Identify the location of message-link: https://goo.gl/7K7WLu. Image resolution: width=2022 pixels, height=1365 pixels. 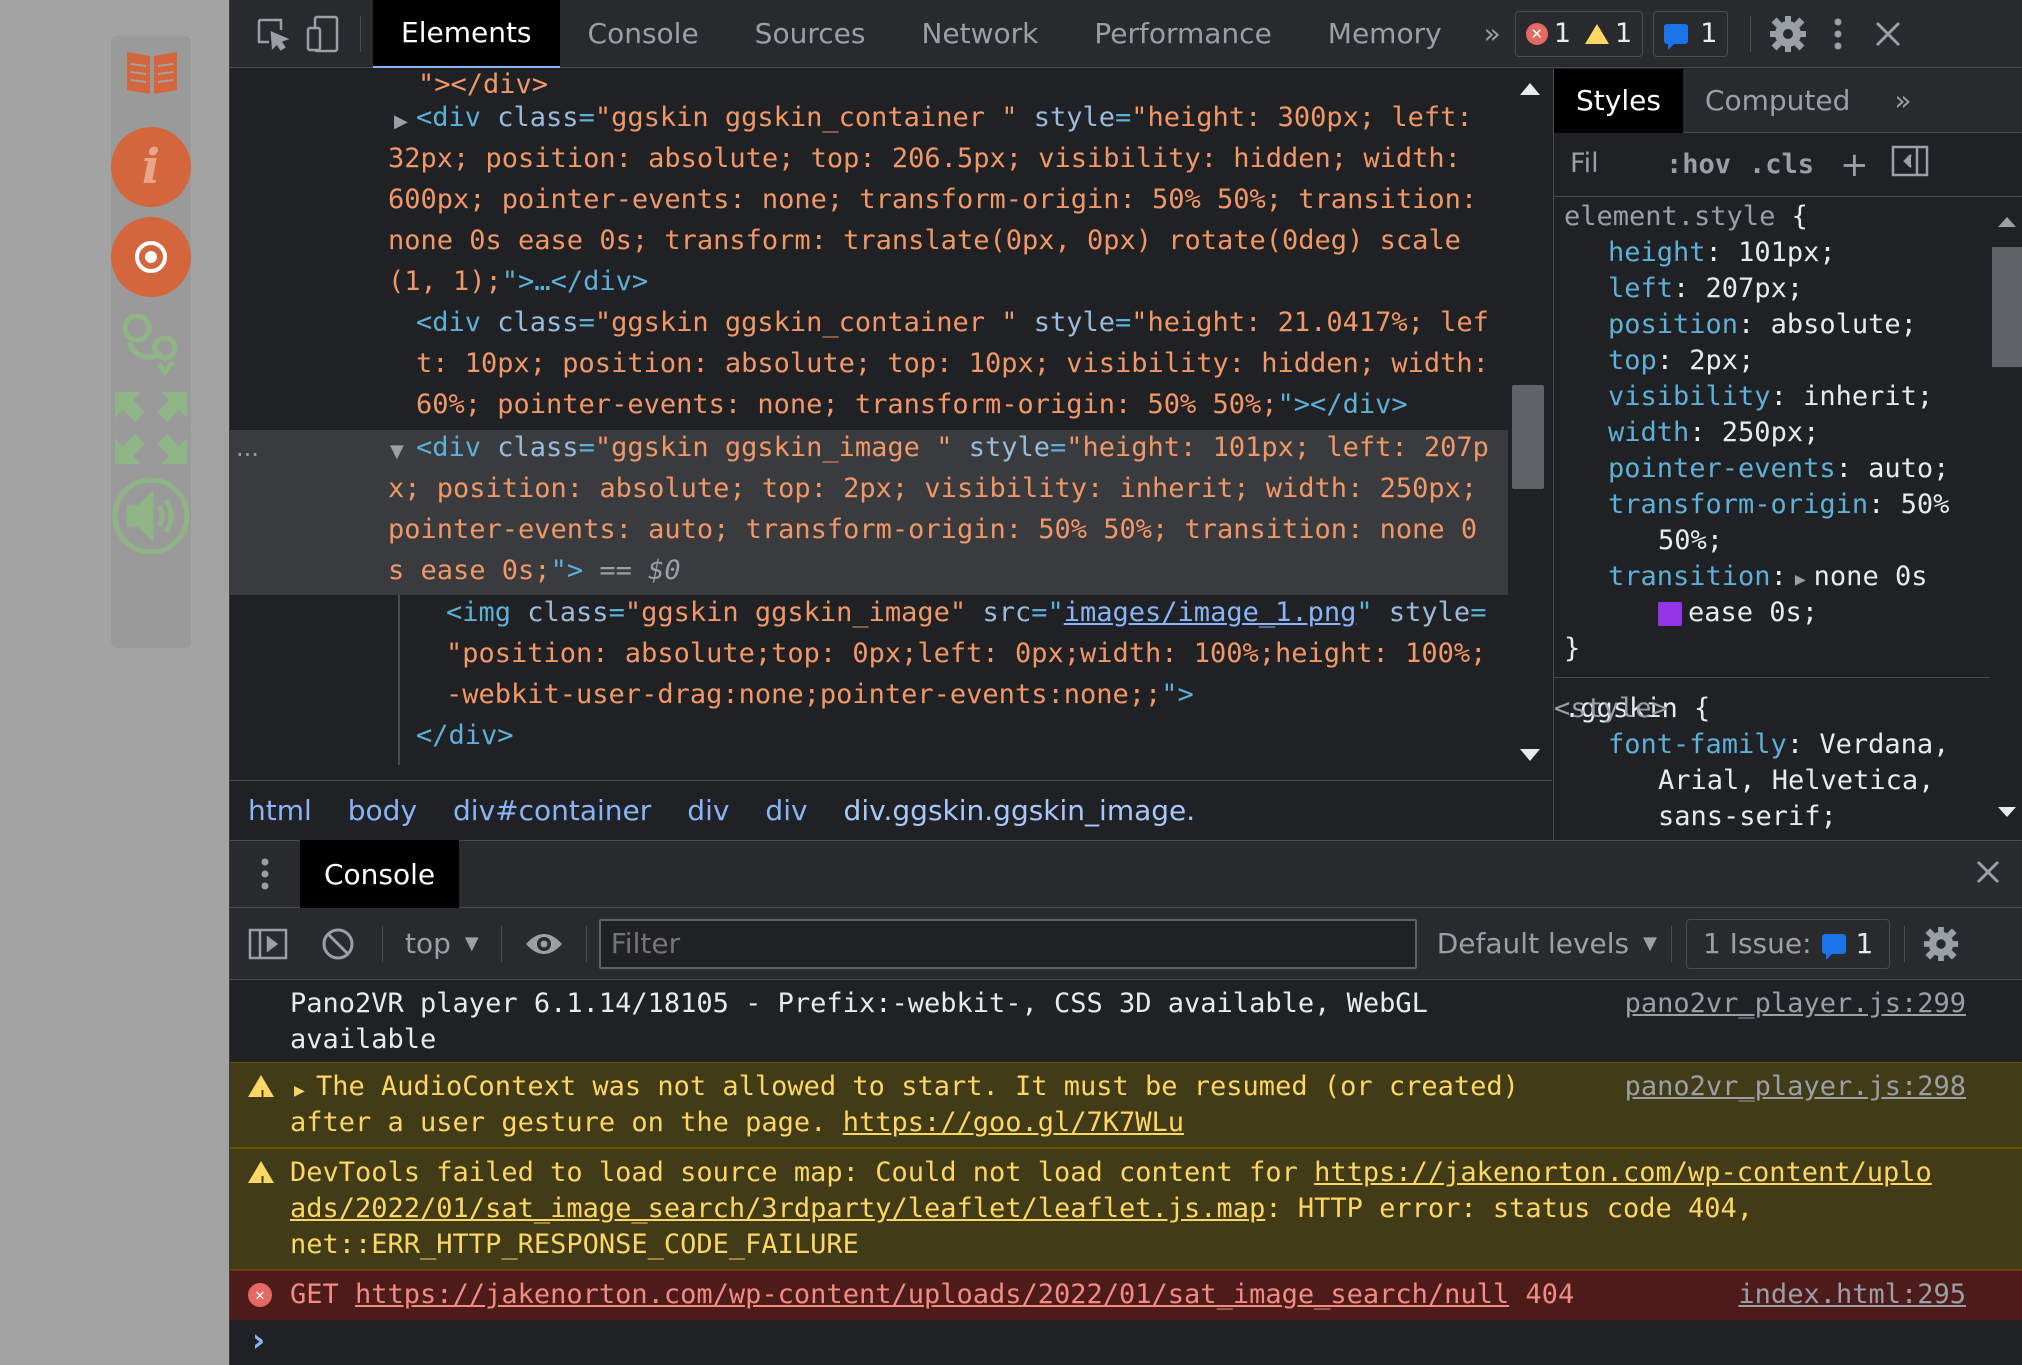
(1013, 1122).